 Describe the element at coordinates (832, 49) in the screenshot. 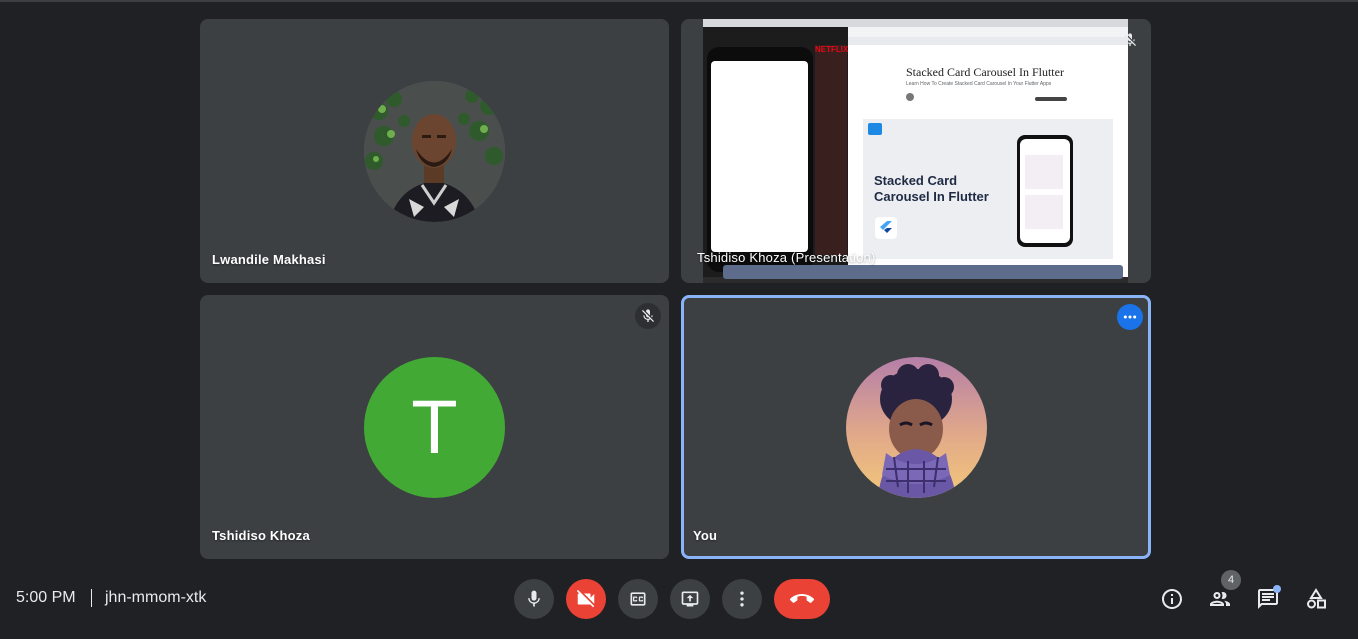

I see `netflix-logo: NETFLIX` at that location.